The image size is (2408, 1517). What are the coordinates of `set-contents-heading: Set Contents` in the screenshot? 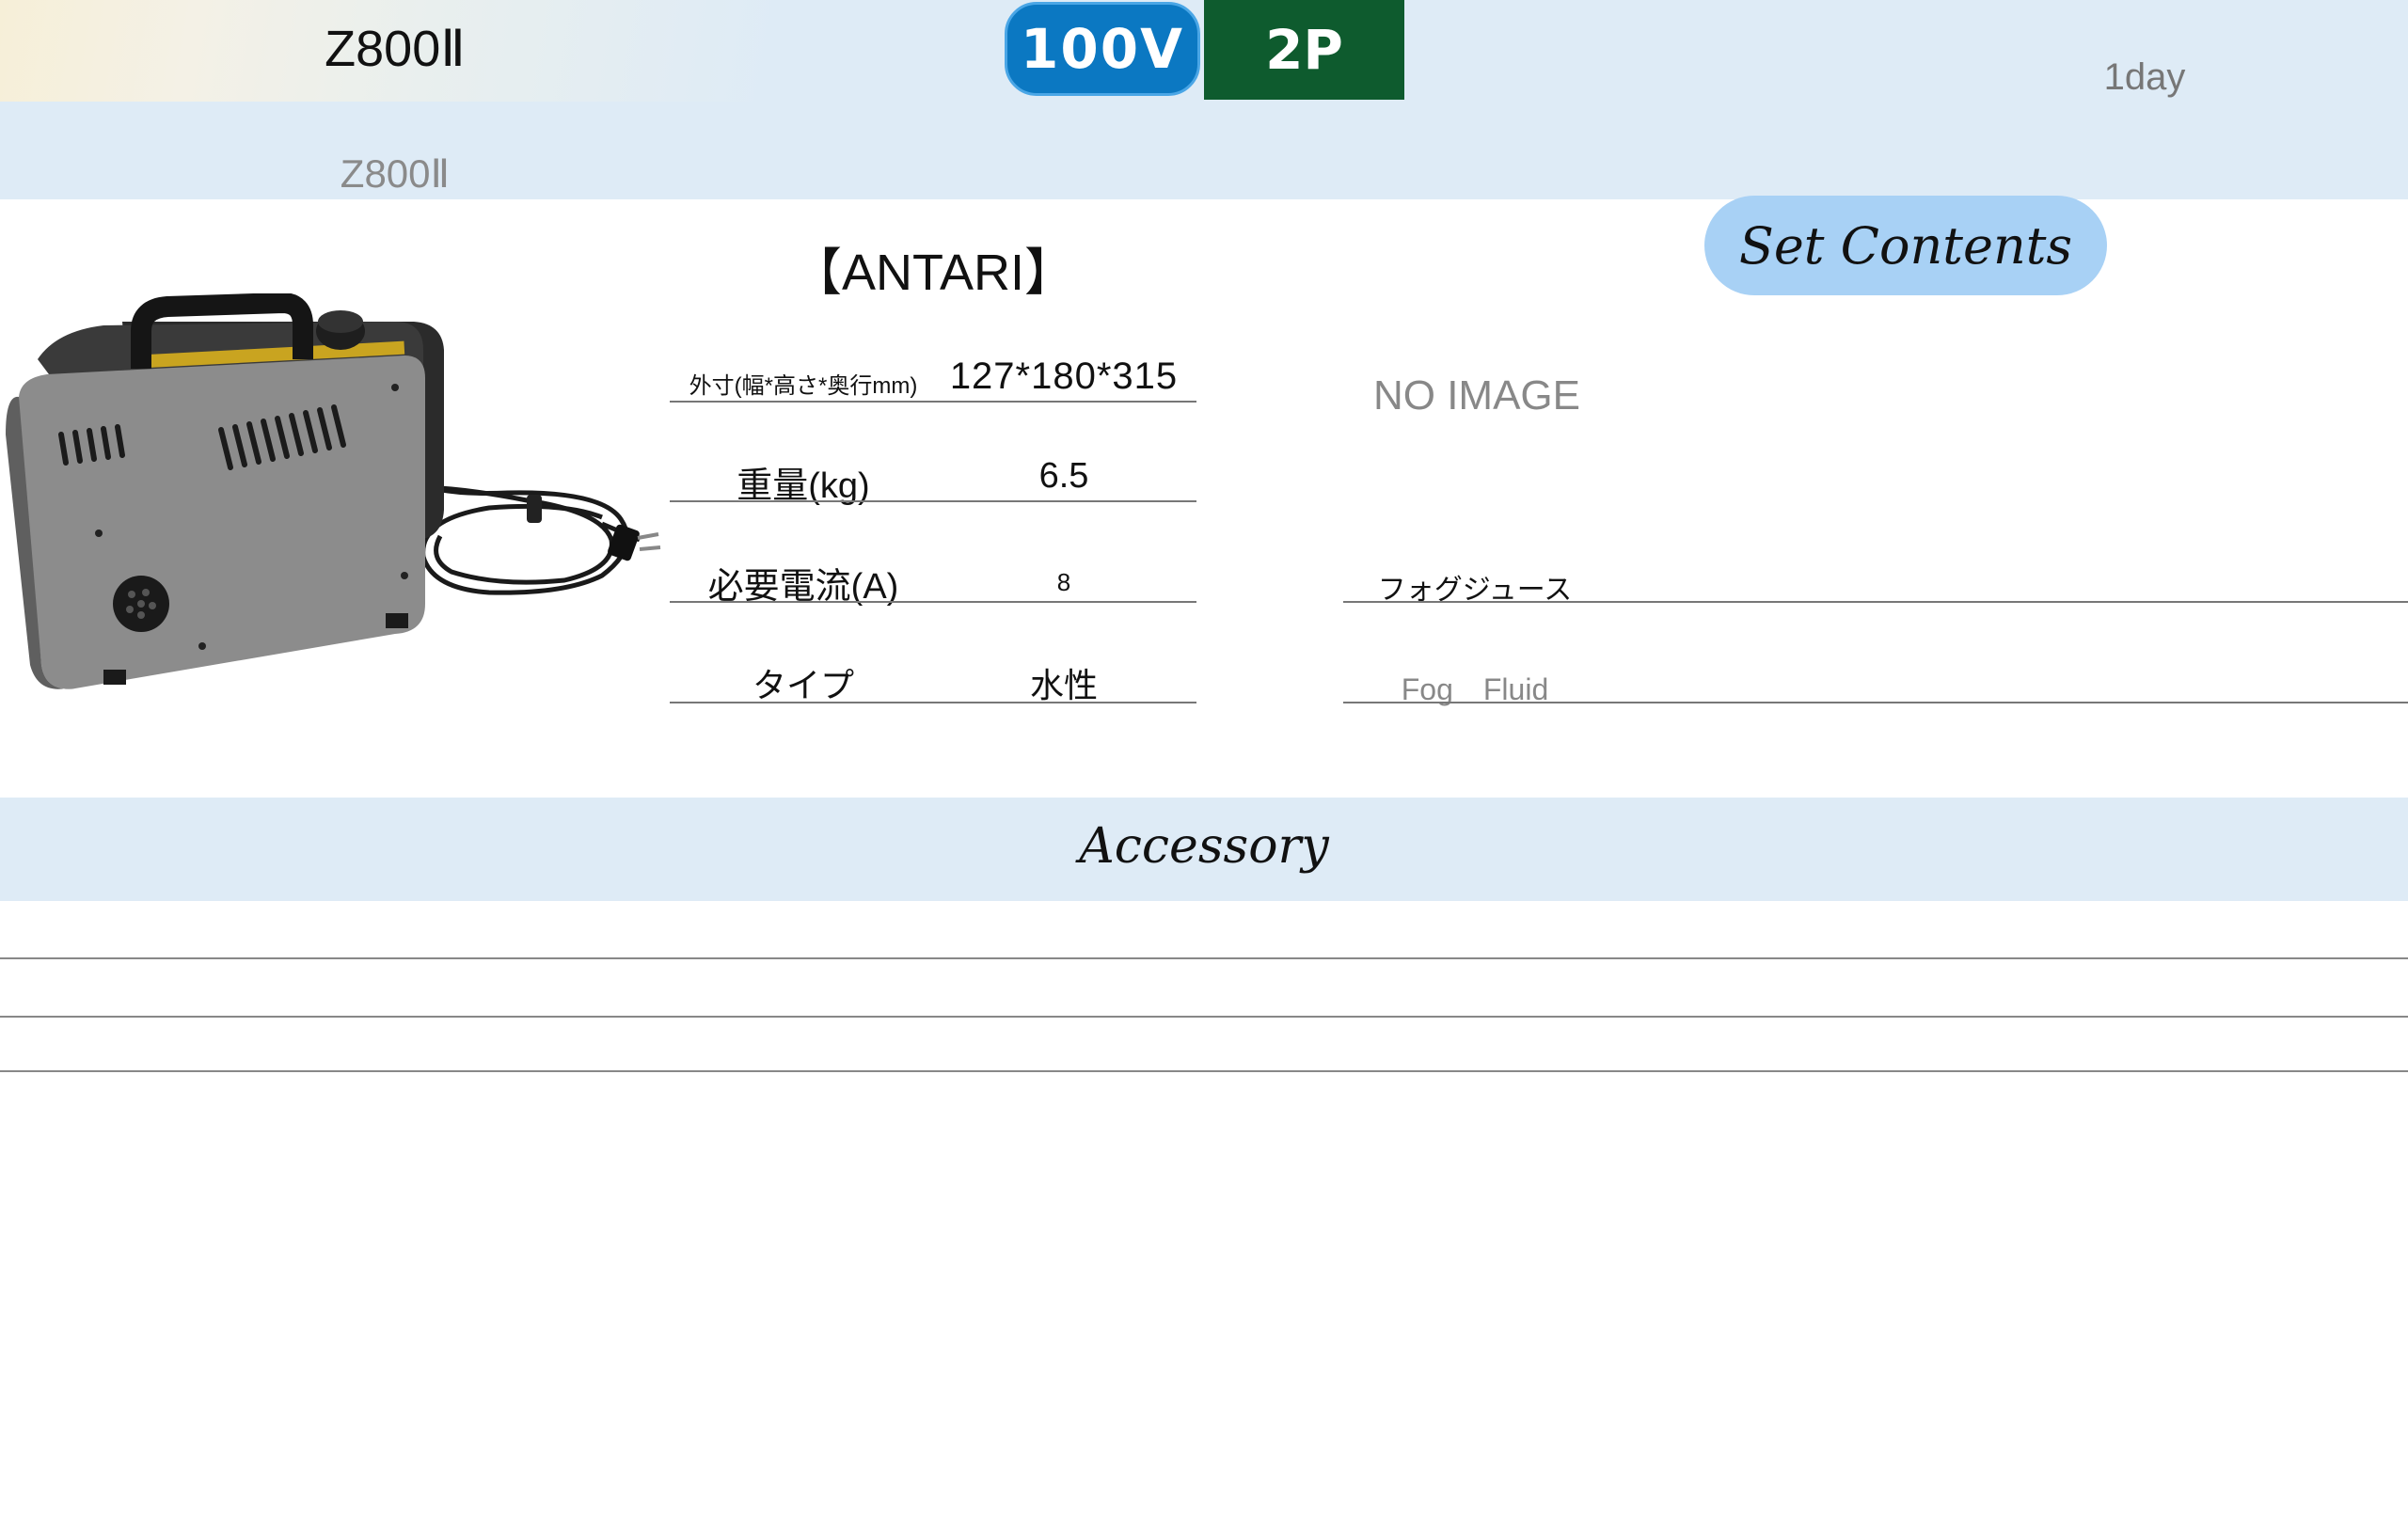 It's located at (1906, 245).